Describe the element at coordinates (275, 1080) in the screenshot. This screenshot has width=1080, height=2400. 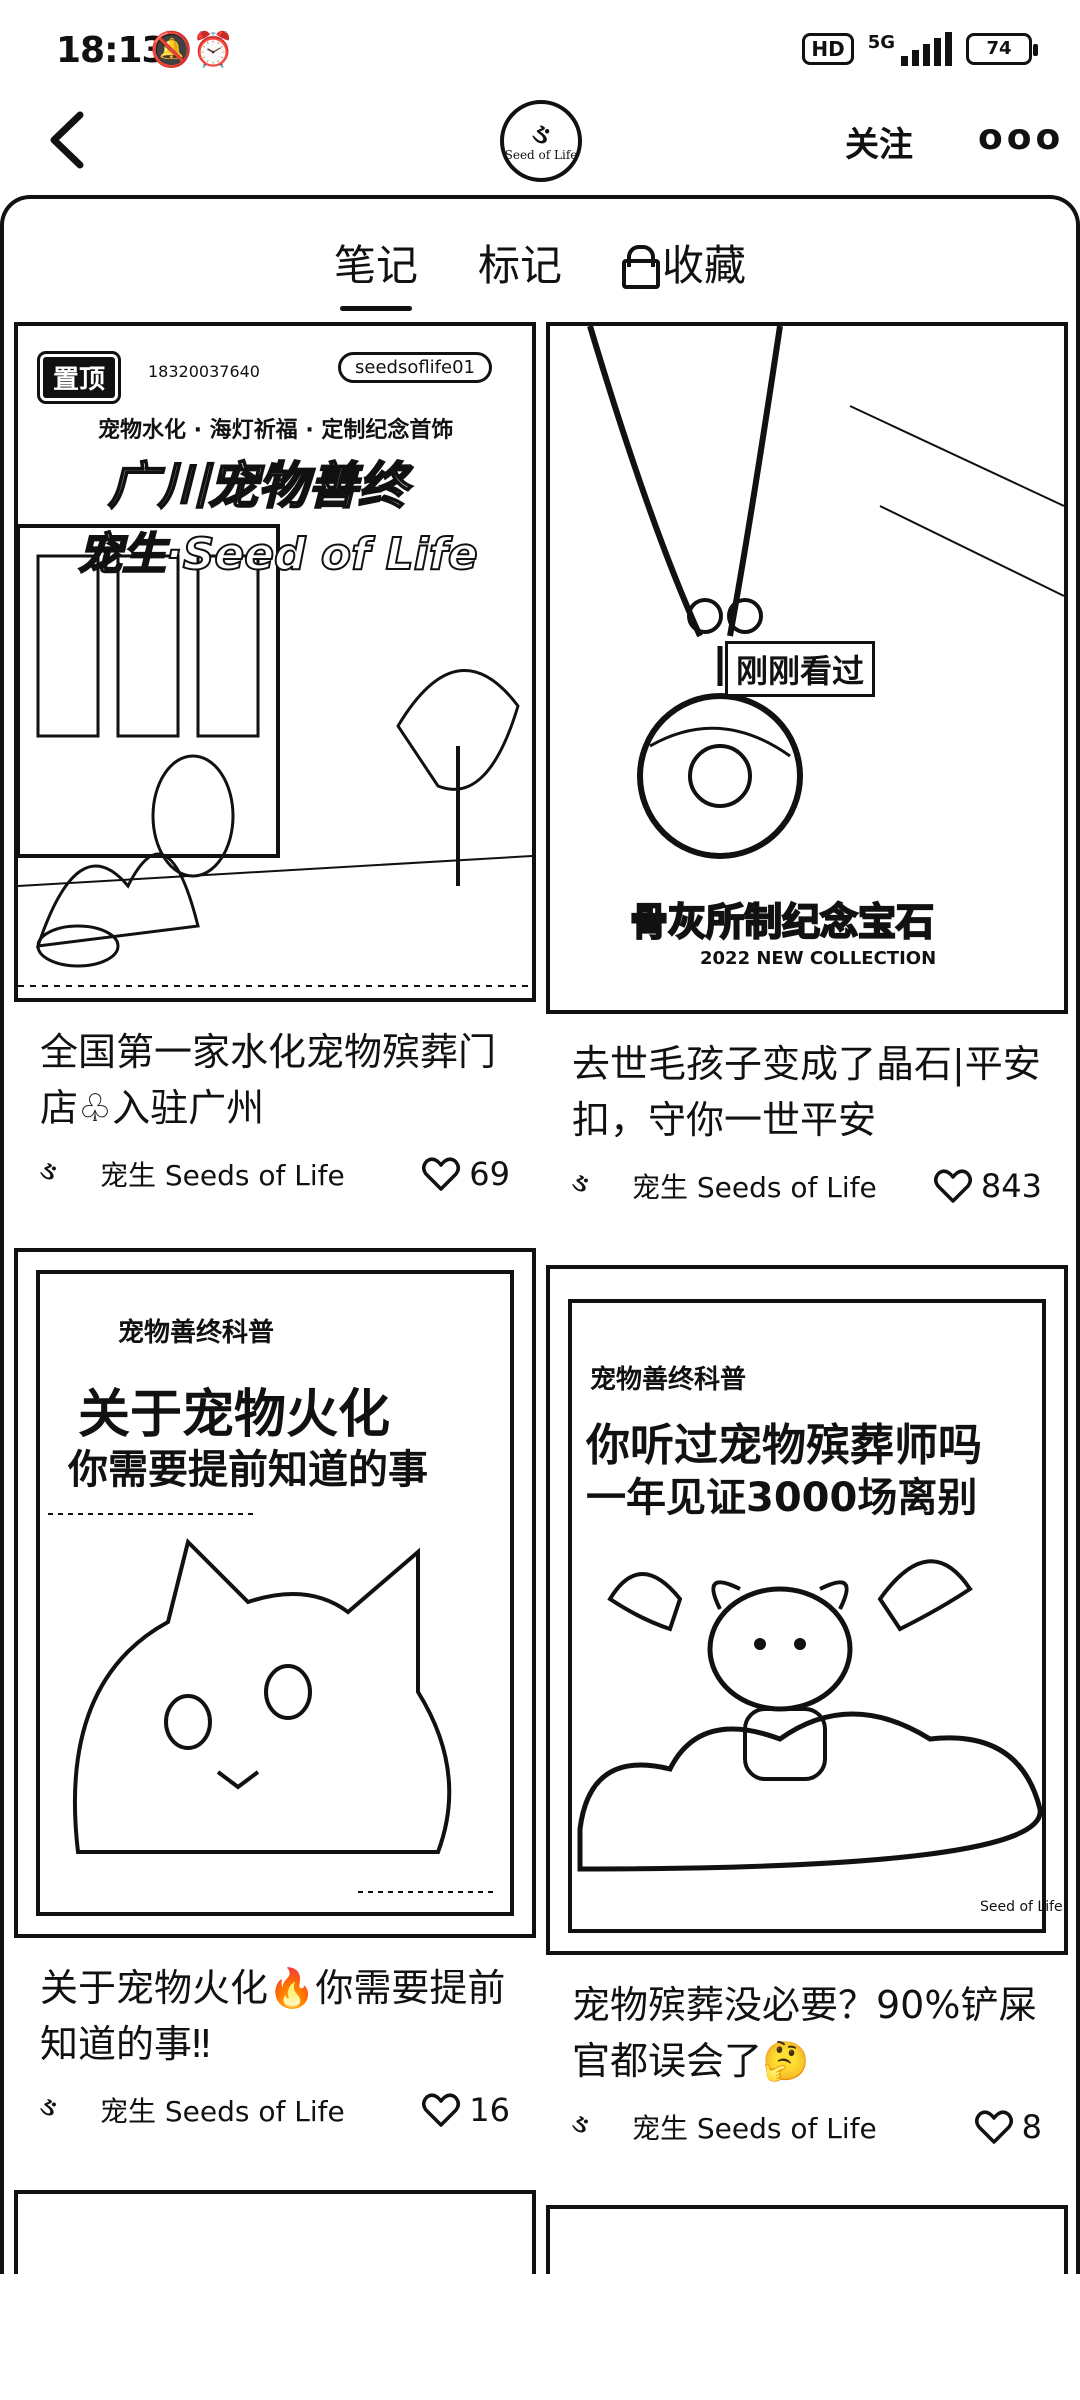
I see `note-title: 全国第一家水化宠物殡葬门店♧入驻广州` at that location.